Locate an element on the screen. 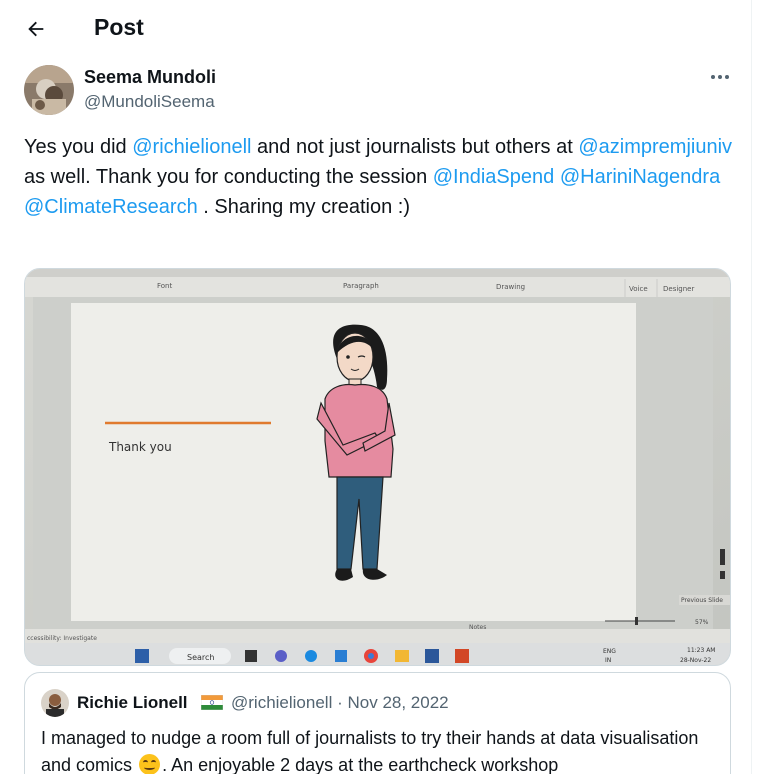  accessibility-status: ccessibility: Investigate is located at coordinates (62, 638).